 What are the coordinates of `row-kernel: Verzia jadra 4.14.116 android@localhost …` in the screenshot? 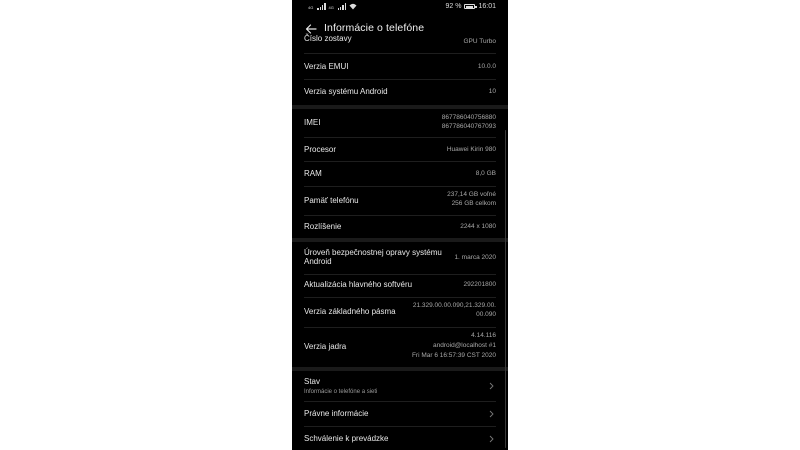 It's located at (400, 347).